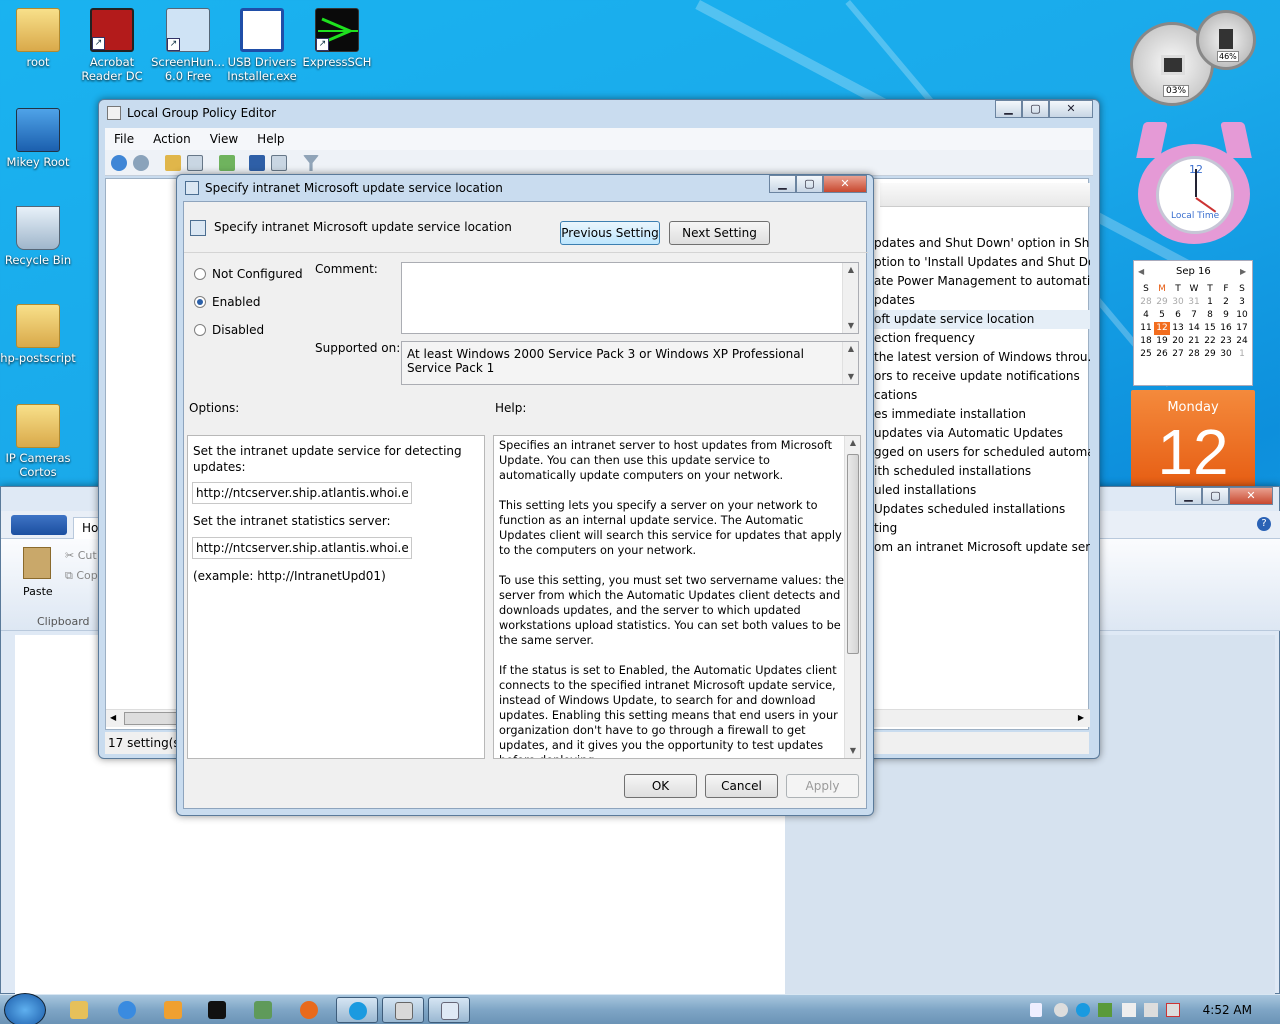 This screenshot has width=1280, height=1024. What do you see at coordinates (309, 1010) in the screenshot?
I see `taskbar-firefox` at bounding box center [309, 1010].